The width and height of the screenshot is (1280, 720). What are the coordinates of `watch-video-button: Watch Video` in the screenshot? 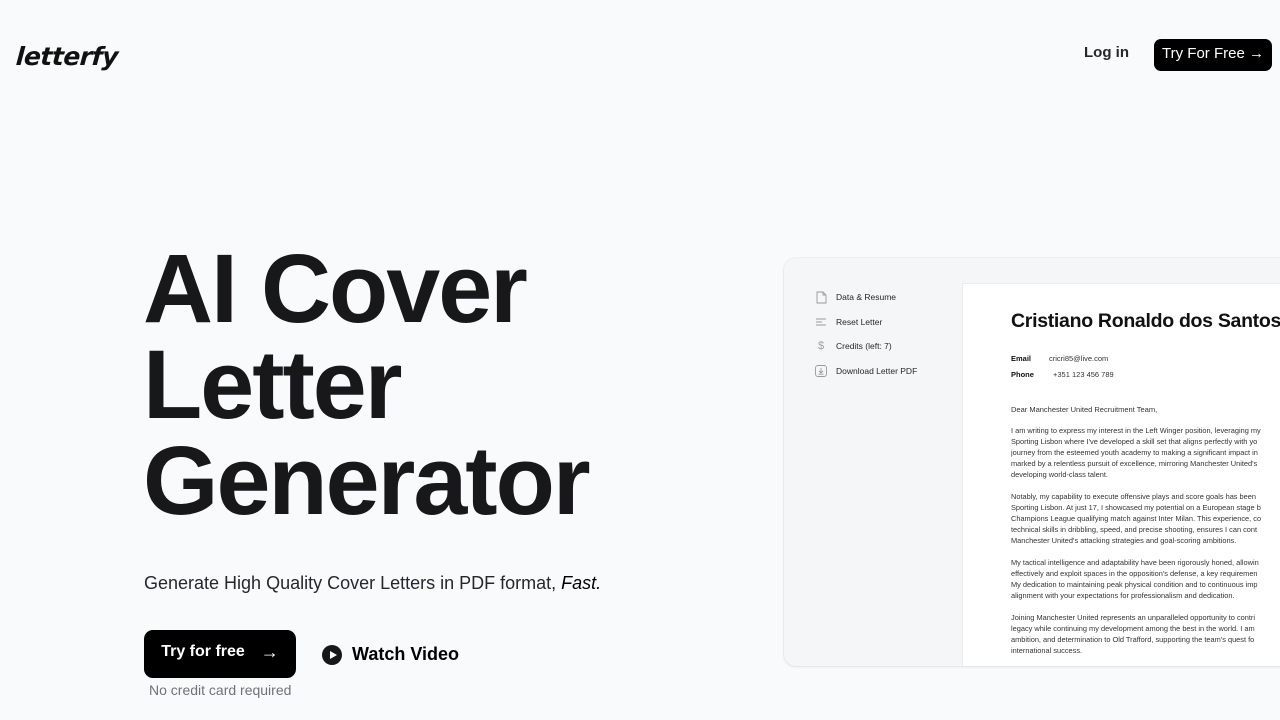 It's located at (390, 654).